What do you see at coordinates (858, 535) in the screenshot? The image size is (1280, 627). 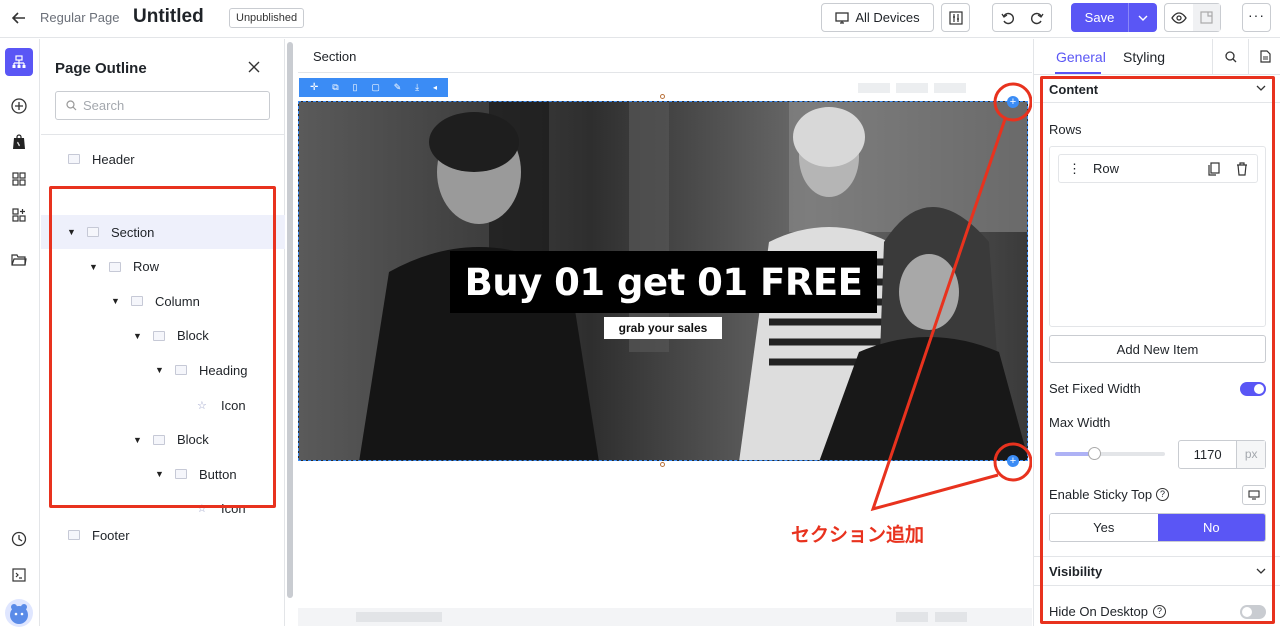 I see `annotation-text: セクション追加` at bounding box center [858, 535].